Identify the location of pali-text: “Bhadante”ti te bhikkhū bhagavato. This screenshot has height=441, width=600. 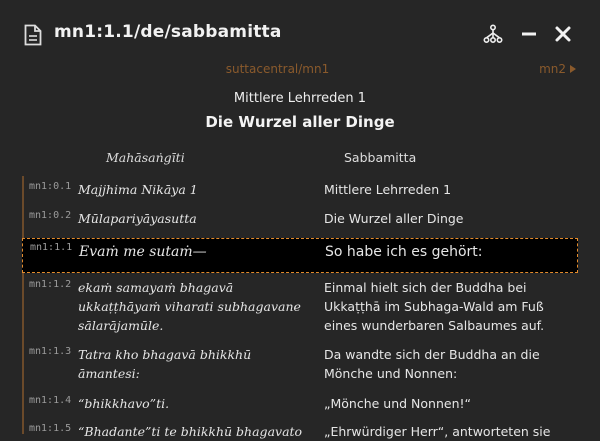
(190, 431).